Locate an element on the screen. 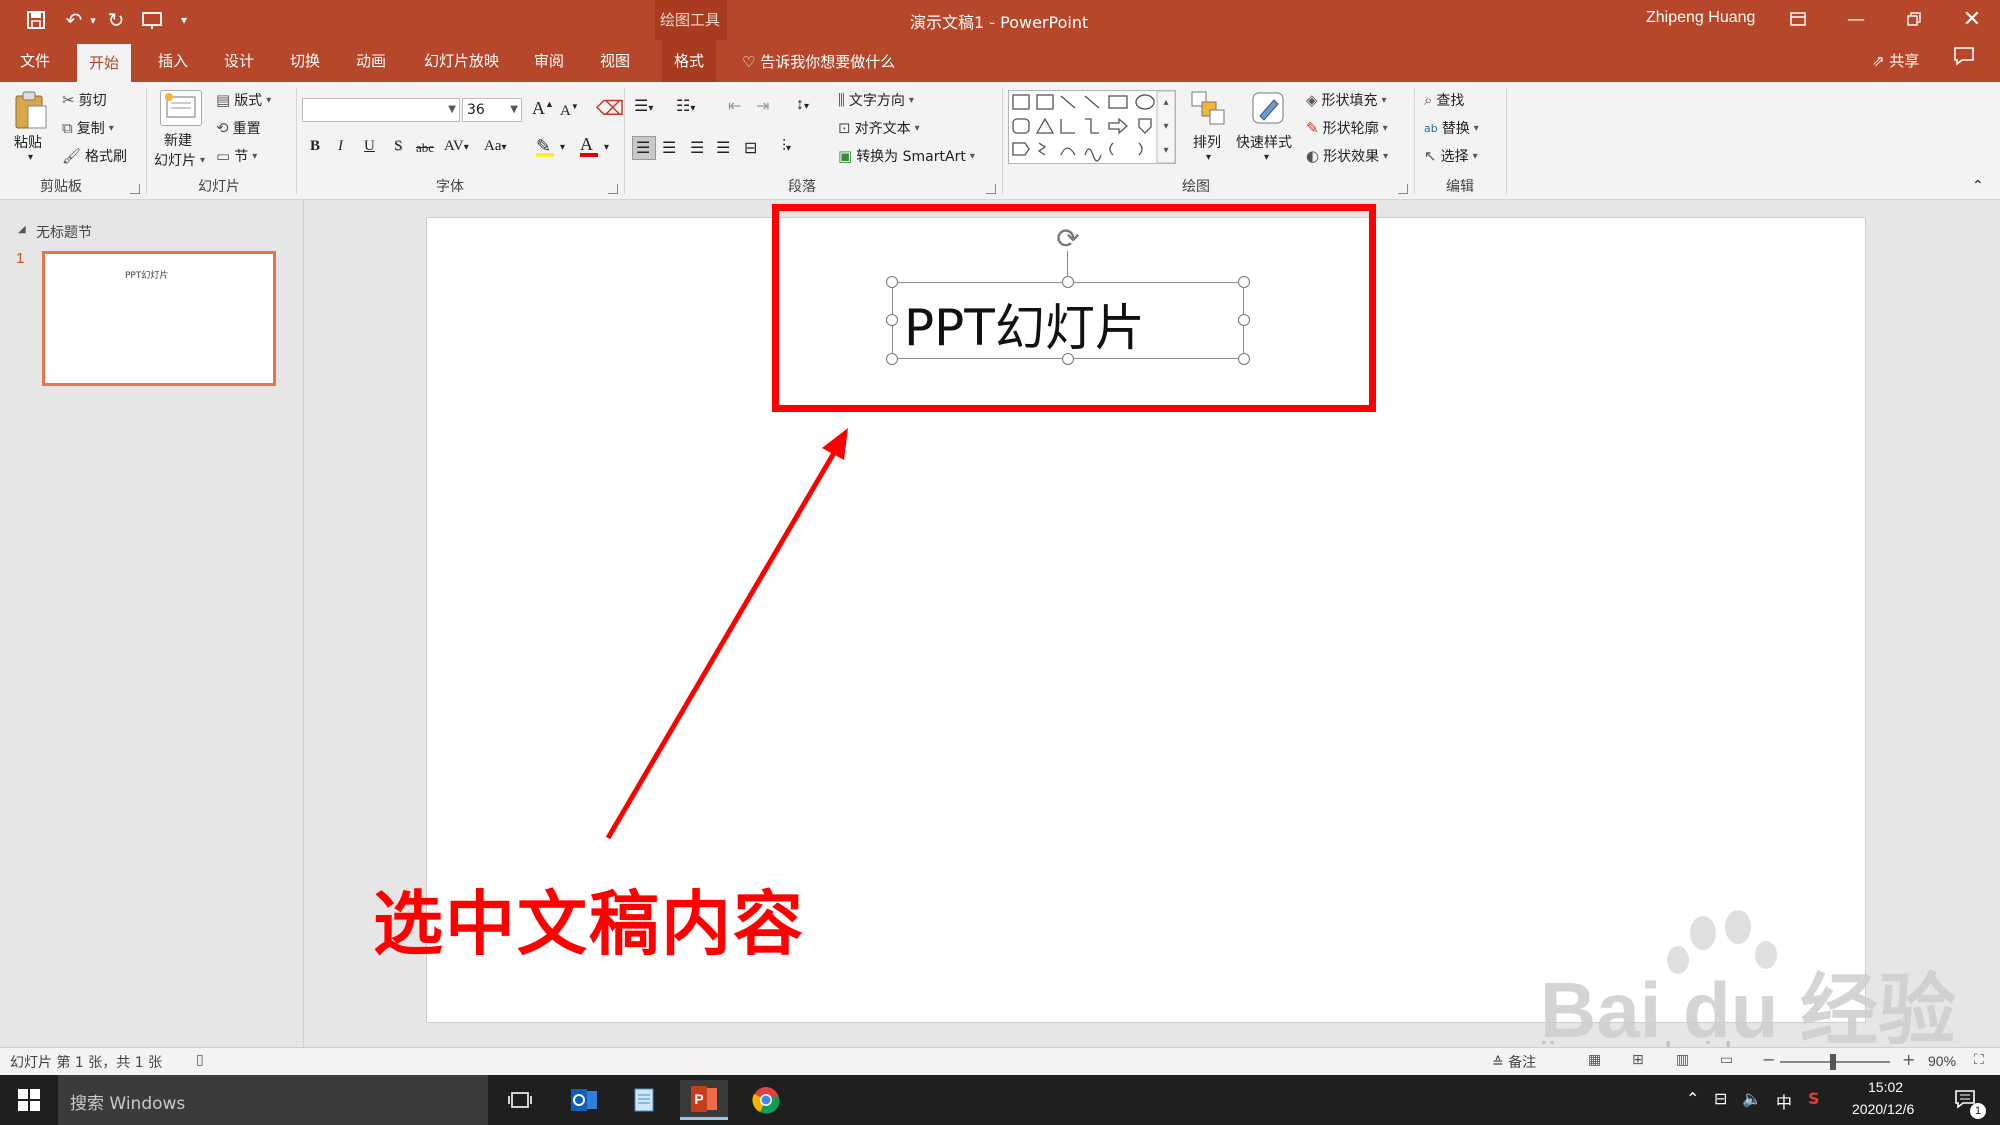 The width and height of the screenshot is (2000, 1125). restore-icon is located at coordinates (1914, 19).